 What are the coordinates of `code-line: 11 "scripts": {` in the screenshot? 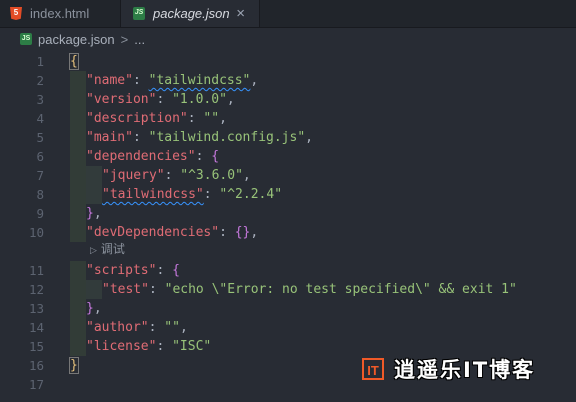 It's located at (288, 270).